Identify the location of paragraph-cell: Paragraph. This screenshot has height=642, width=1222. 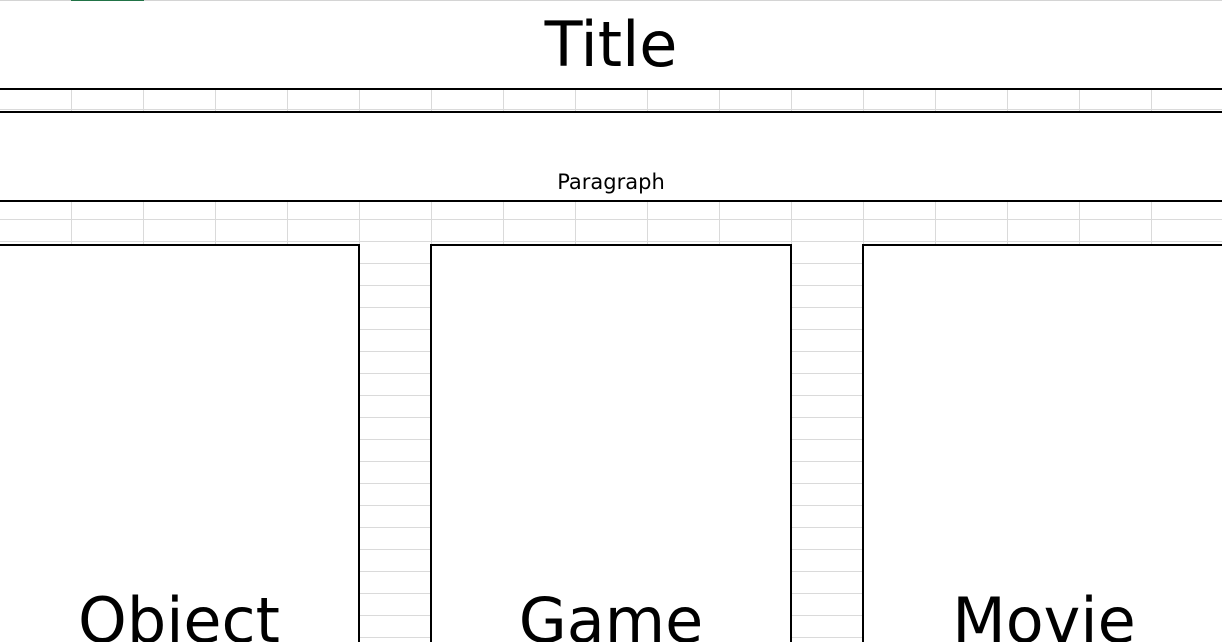
(611, 156).